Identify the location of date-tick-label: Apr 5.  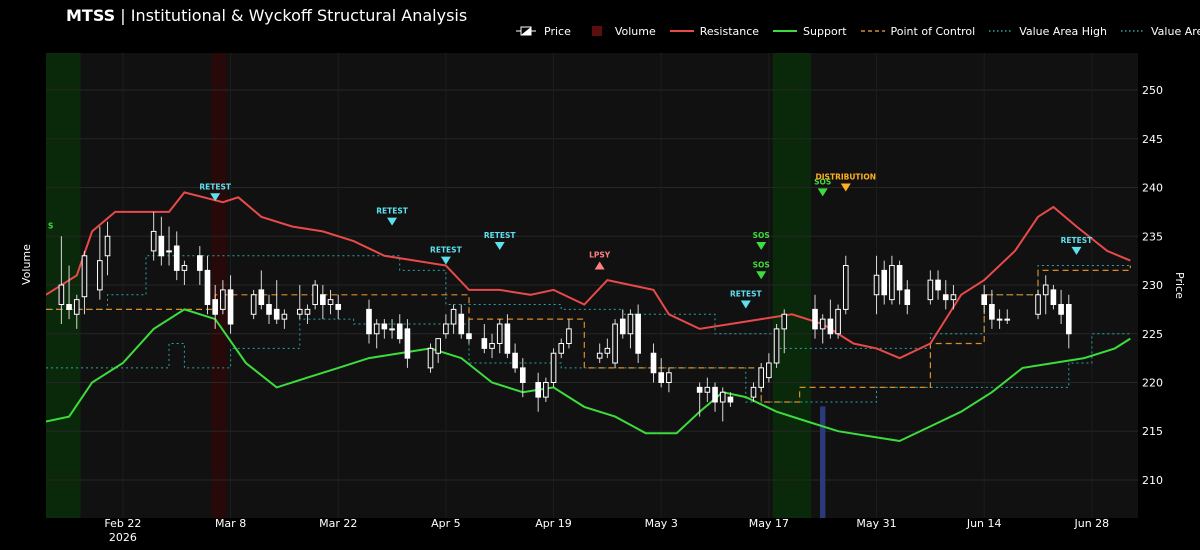
(446, 523).